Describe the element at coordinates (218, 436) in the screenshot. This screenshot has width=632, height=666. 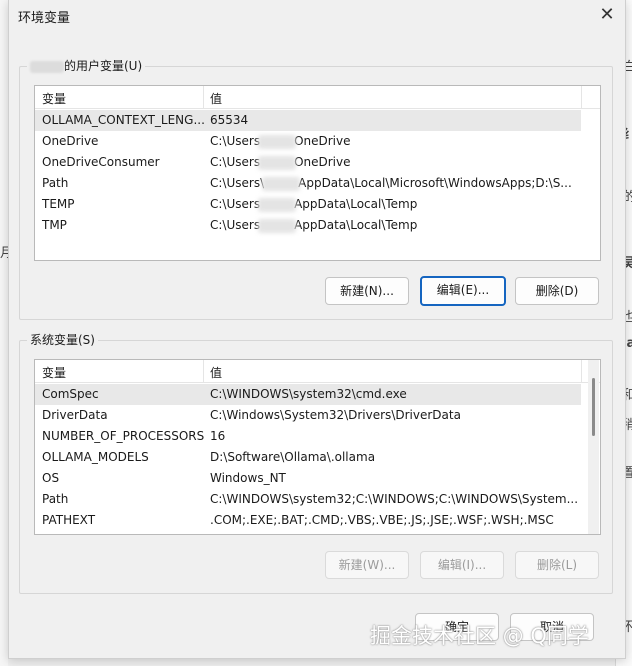
I see `row-value: 16` at that location.